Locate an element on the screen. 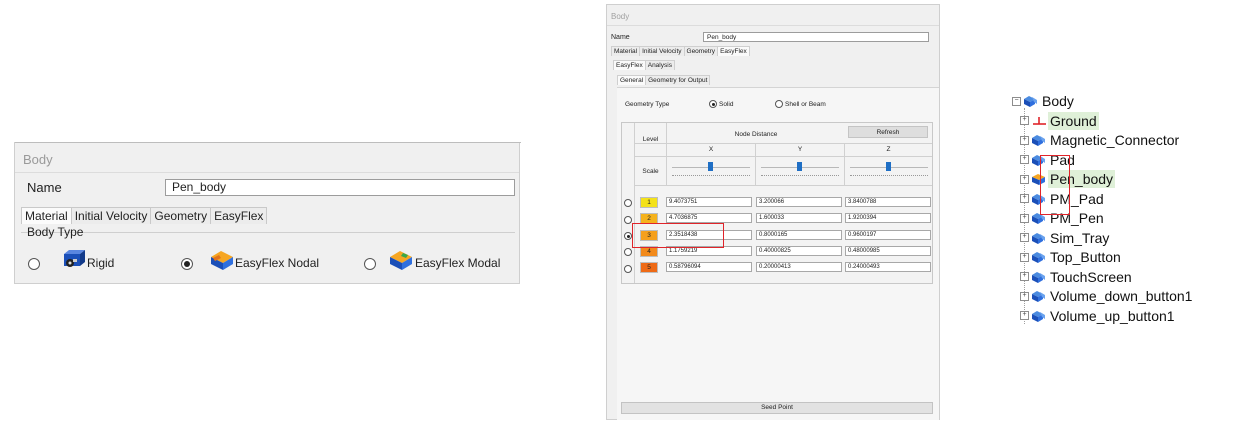 The image size is (1241, 423). z-header: Z is located at coordinates (888, 149).